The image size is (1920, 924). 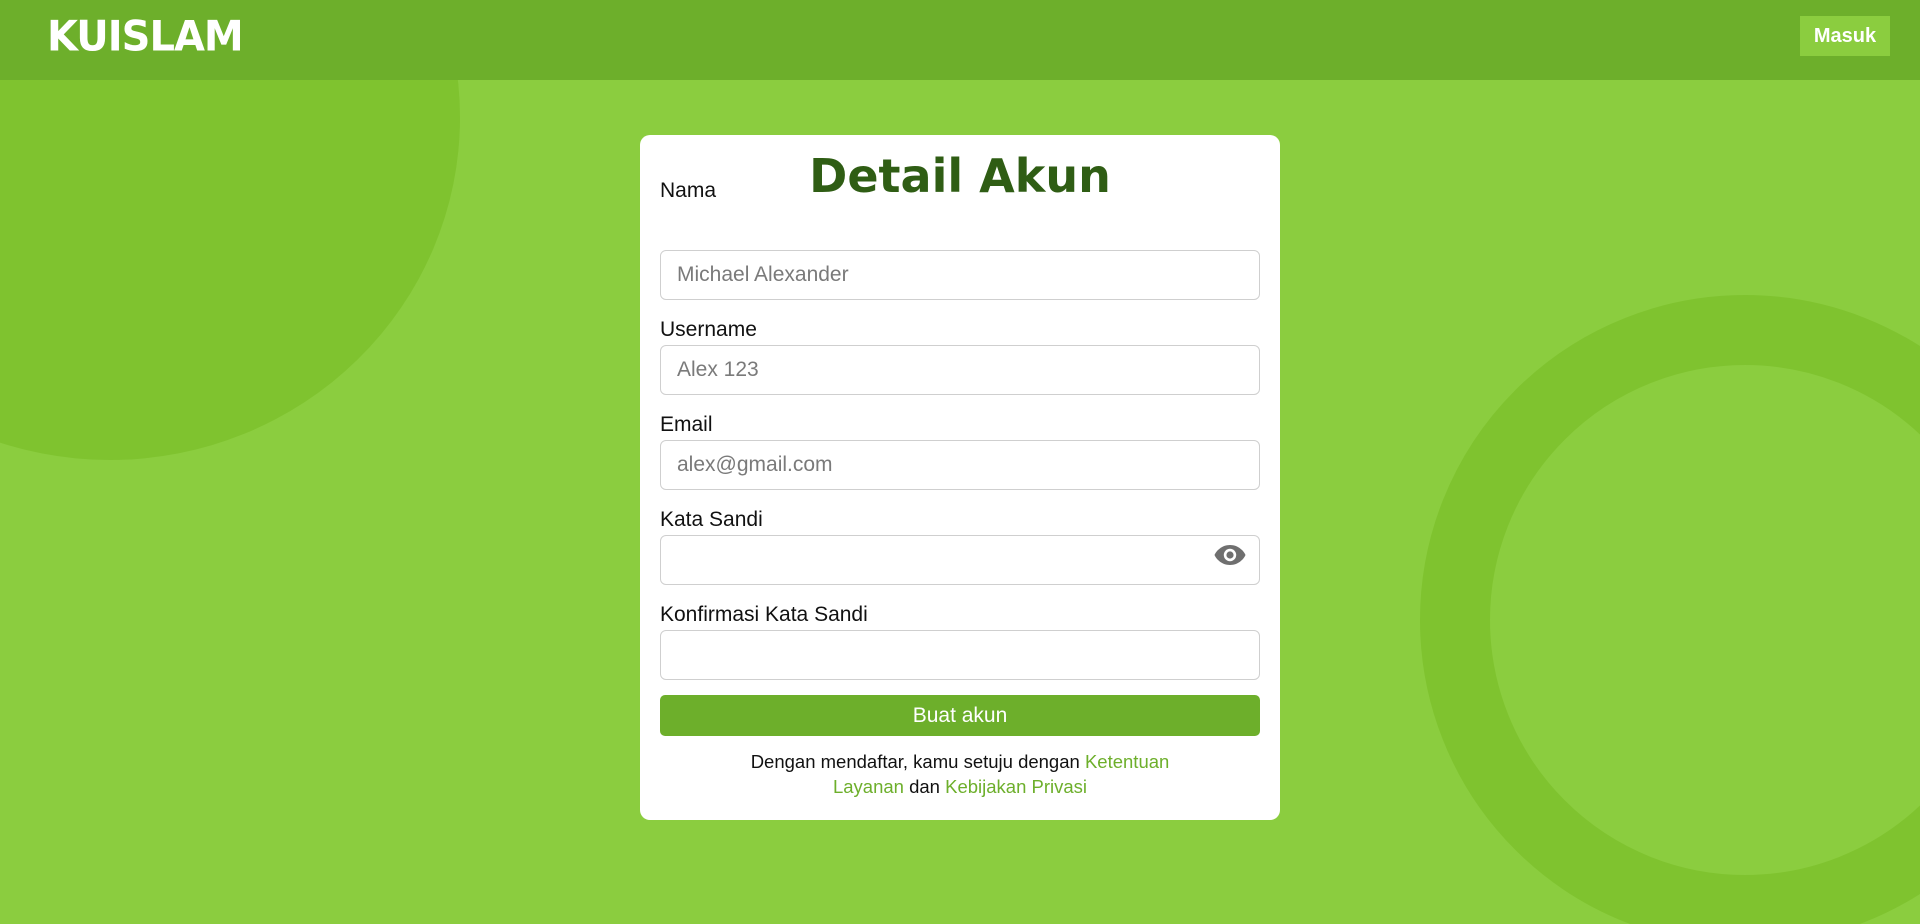 What do you see at coordinates (960, 655) in the screenshot?
I see `confirm-password-input` at bounding box center [960, 655].